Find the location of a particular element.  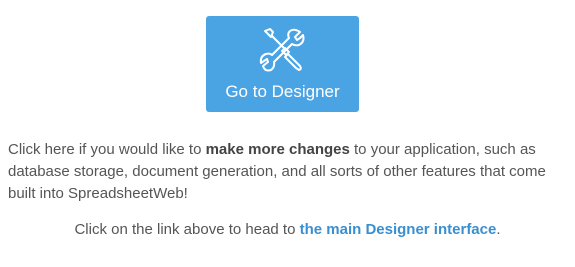

go-to-designer-button: Go to Designer is located at coordinates (282, 64).